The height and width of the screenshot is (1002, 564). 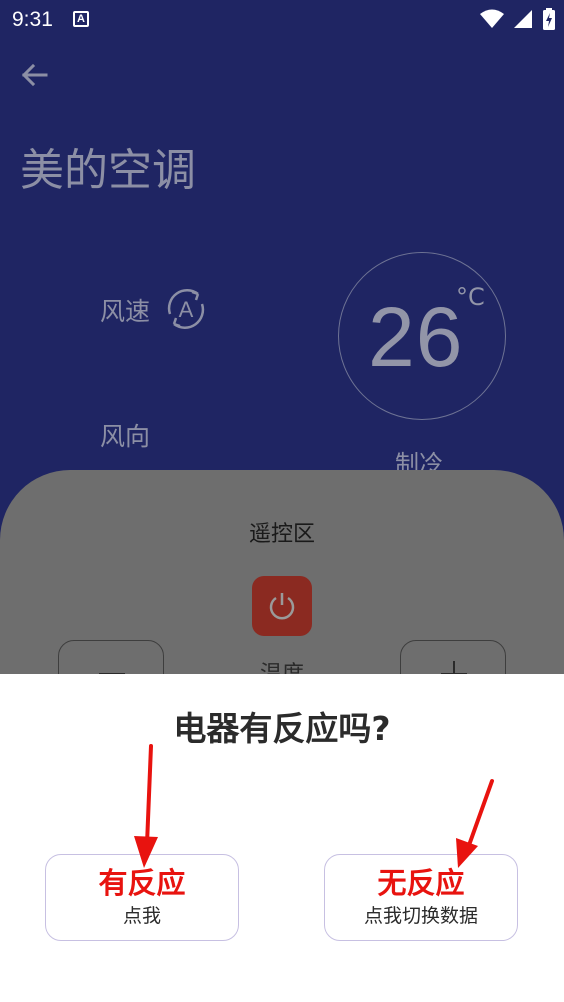 I want to click on signal-icon, so click(x=522, y=19).